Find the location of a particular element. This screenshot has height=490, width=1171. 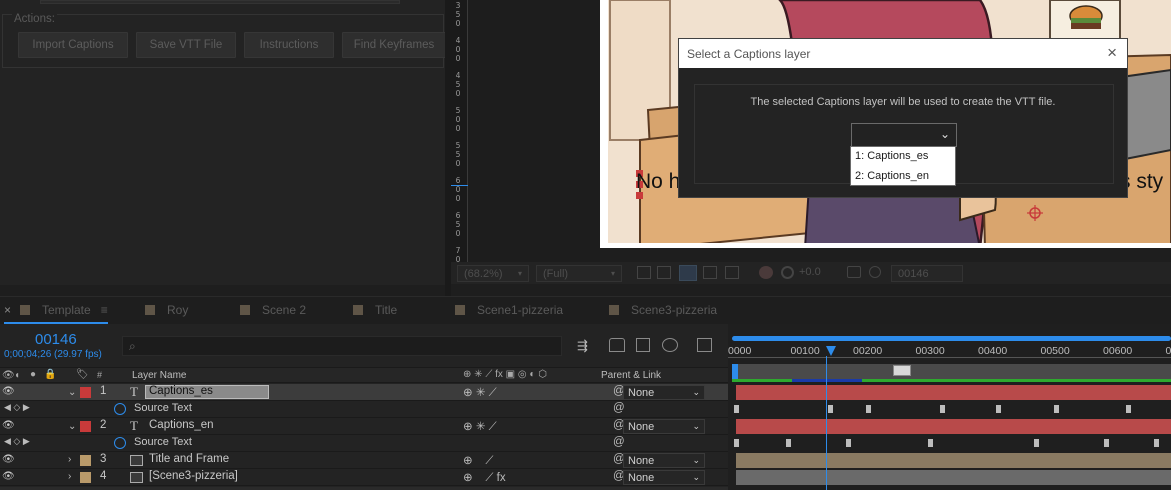

option-captions-es: 1: Captions_es is located at coordinates (891, 156).